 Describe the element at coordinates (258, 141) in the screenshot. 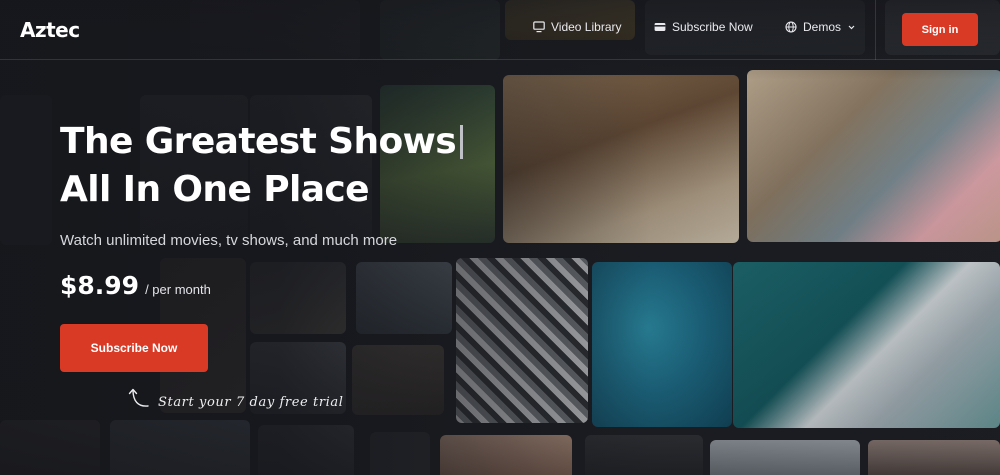

I see `hero-title-line-1: The Greatest Shows` at that location.